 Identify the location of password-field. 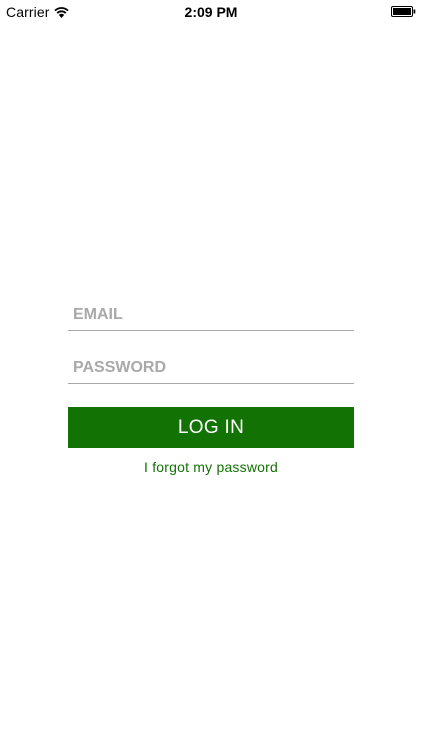
(211, 368).